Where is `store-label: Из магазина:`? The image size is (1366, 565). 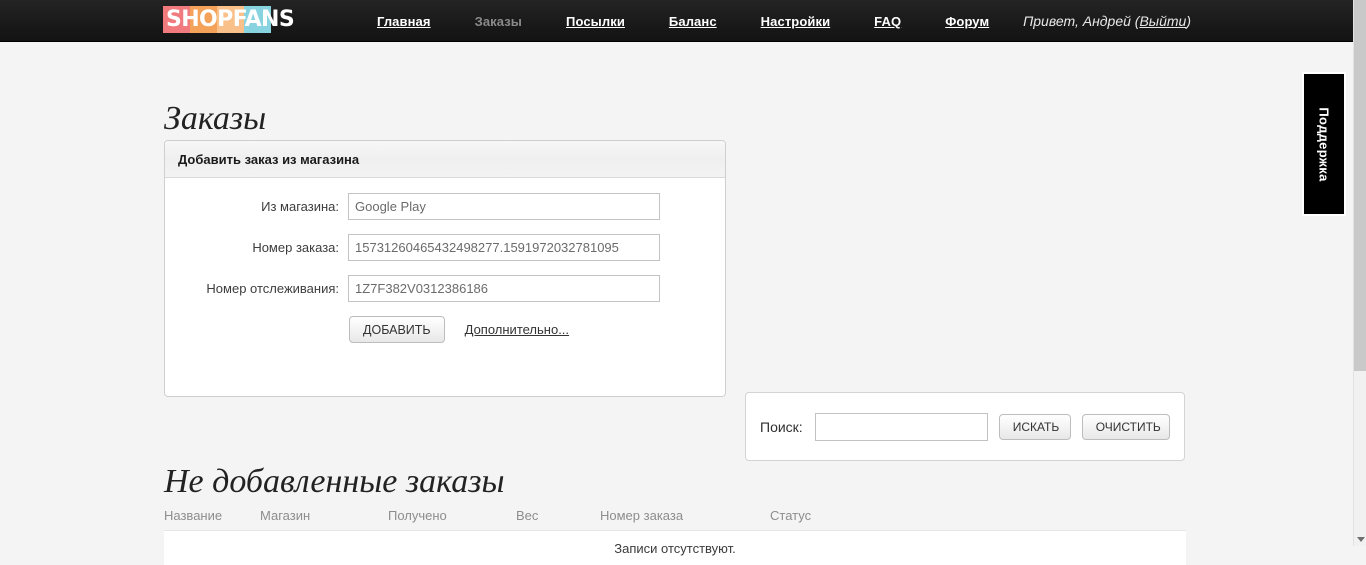 store-label: Из магазина: is located at coordinates (300, 206).